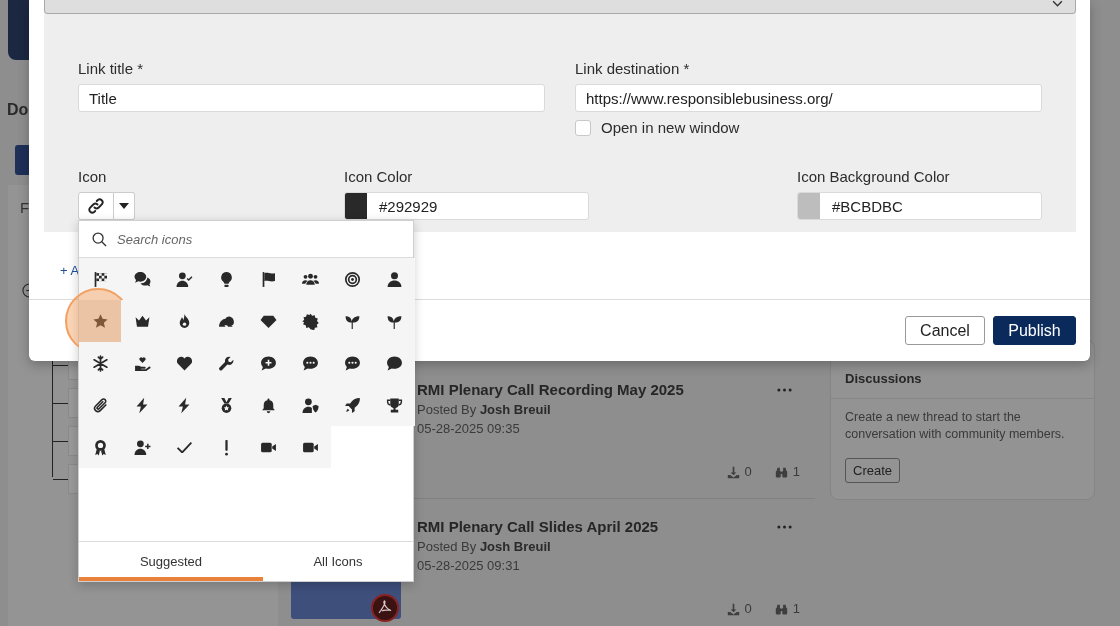 The height and width of the screenshot is (626, 1120). Describe the element at coordinates (883, 378) in the screenshot. I see `card-title: Discussions` at that location.